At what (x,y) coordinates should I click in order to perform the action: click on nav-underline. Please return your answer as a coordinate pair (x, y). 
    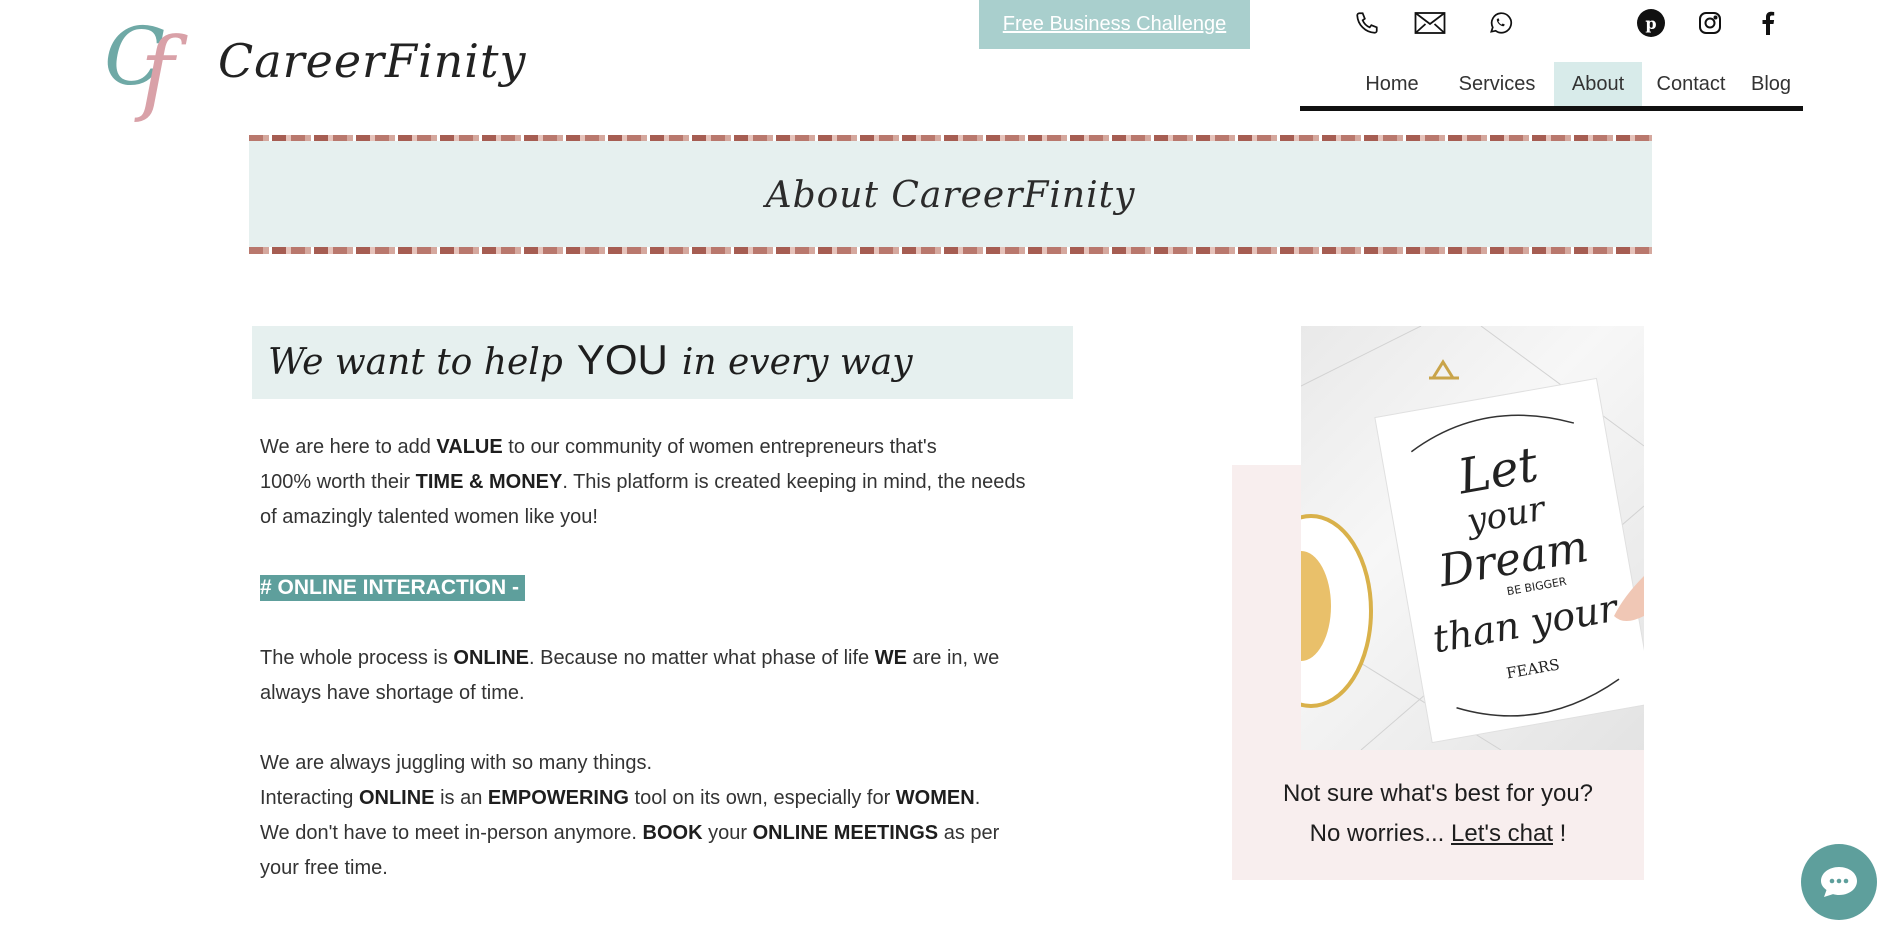
    Looking at the image, I should click on (1551, 108).